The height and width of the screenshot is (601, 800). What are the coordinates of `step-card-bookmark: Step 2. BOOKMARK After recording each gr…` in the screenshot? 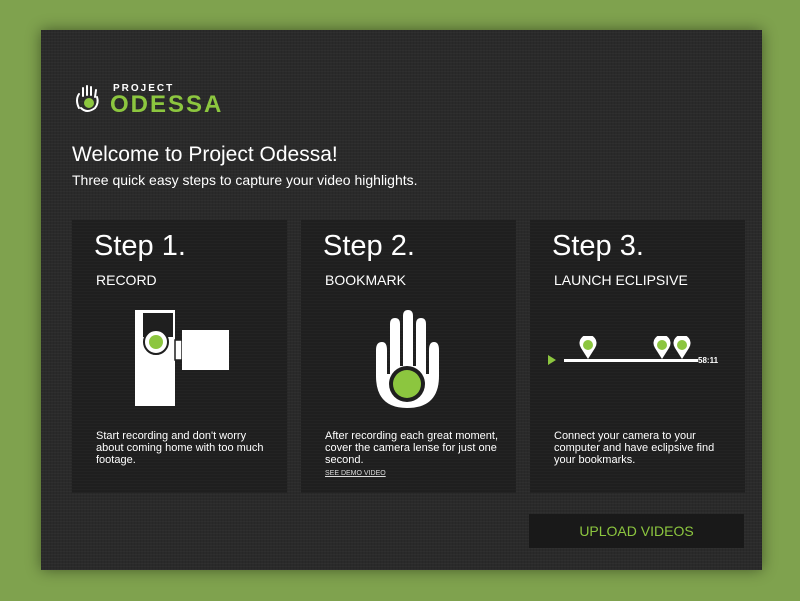 It's located at (408, 356).